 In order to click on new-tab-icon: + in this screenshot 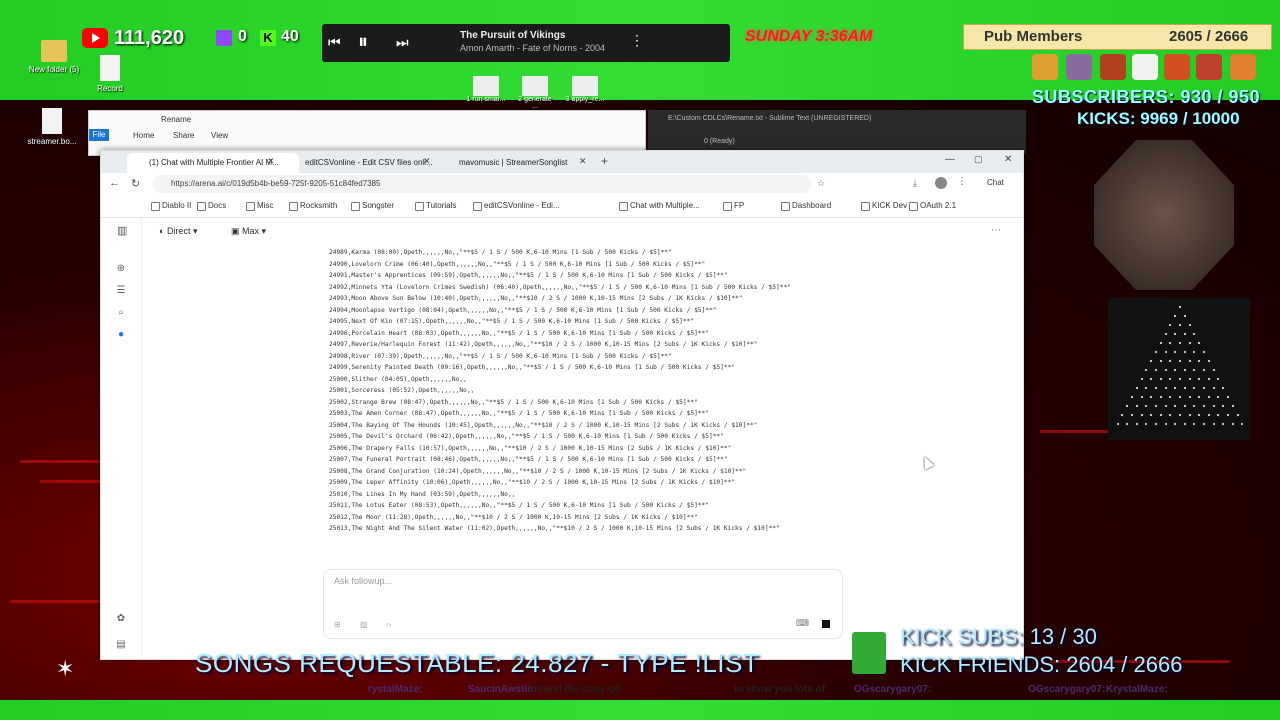, I will do `click(604, 161)`.